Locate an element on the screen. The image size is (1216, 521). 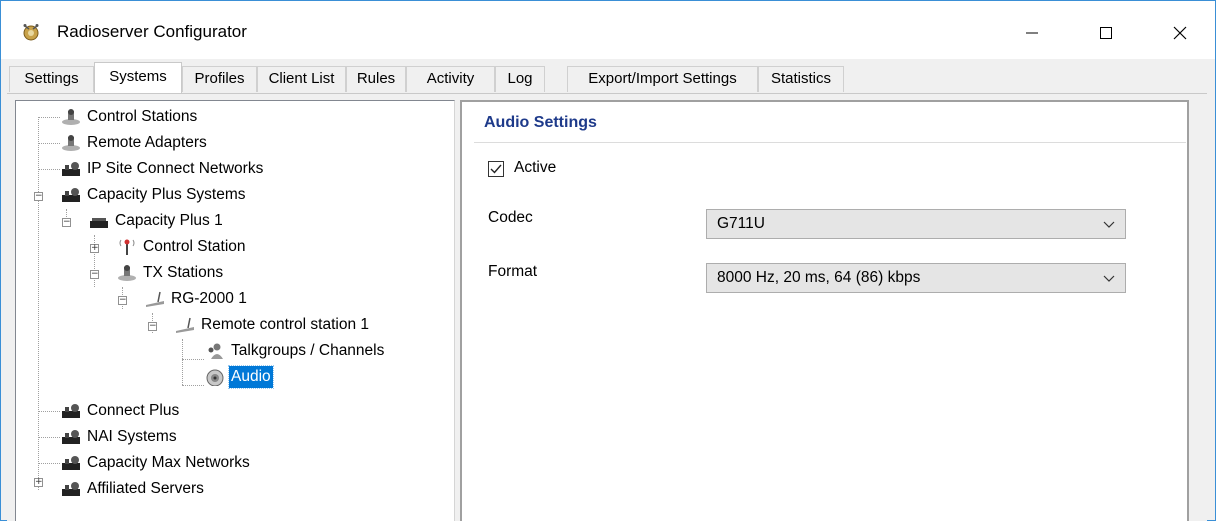
antenna-icon is located at coordinates (127, 247).